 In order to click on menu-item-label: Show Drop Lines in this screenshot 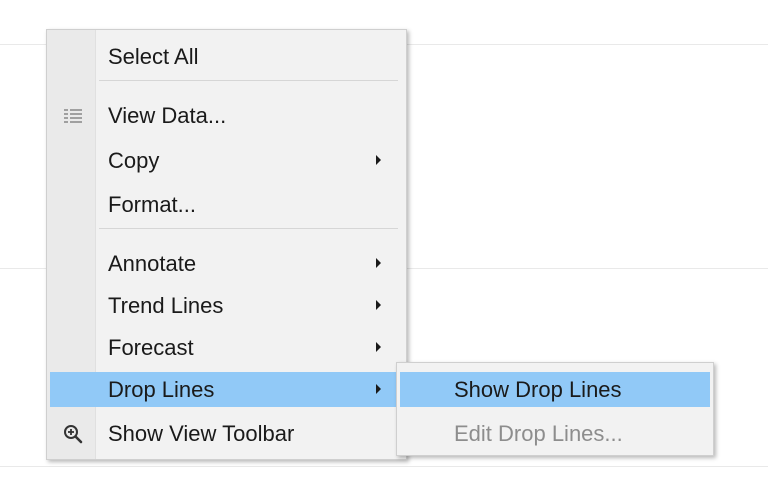, I will do `click(538, 389)`.